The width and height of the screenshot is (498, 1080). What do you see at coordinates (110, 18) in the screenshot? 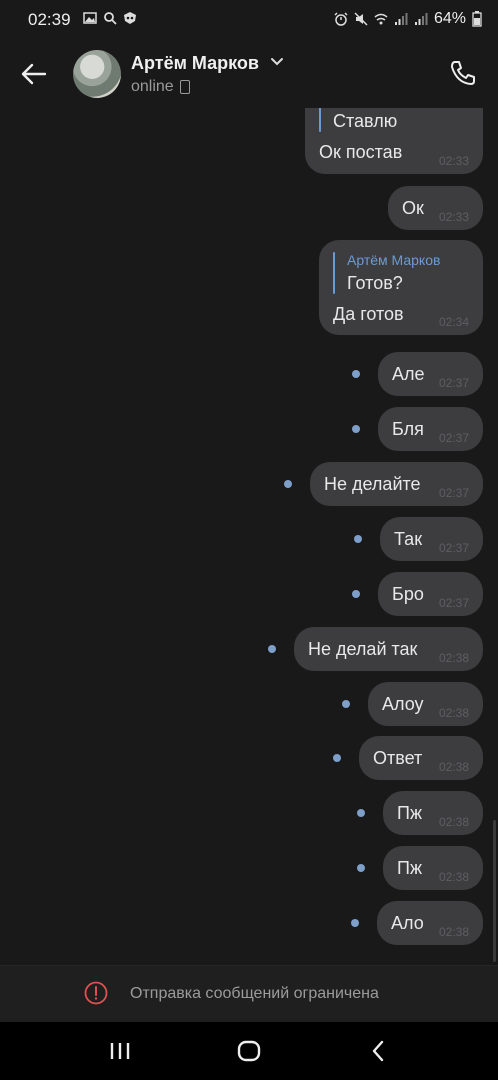
I see `search-icon` at bounding box center [110, 18].